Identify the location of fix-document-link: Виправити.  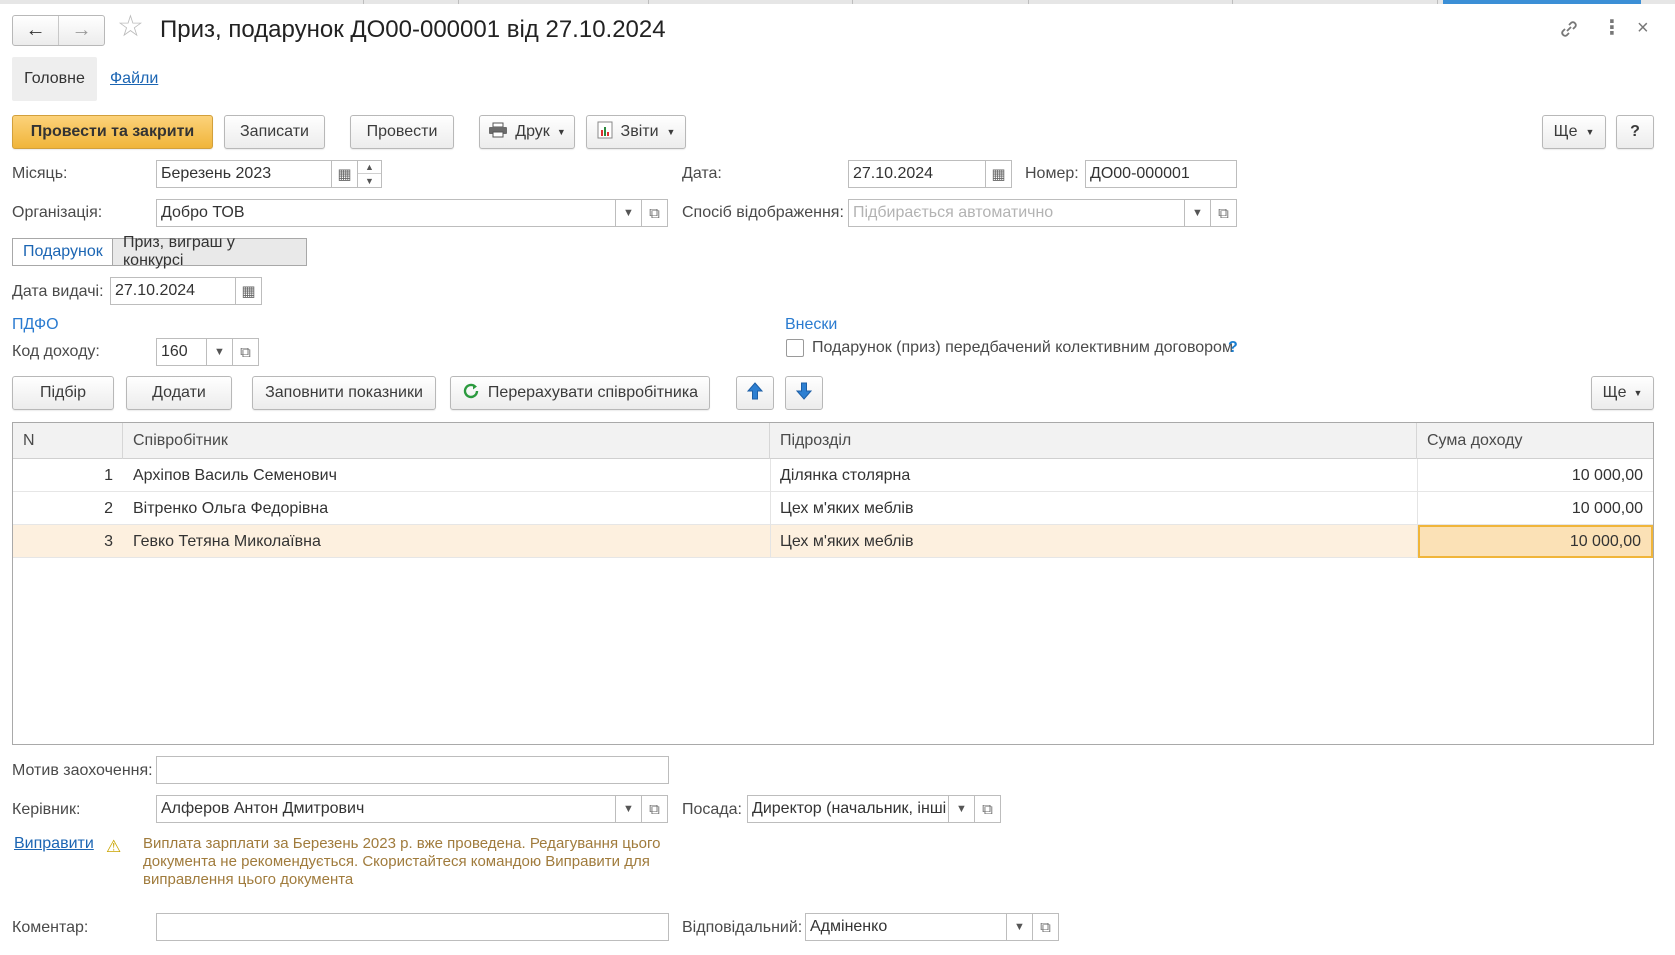
(54, 844).